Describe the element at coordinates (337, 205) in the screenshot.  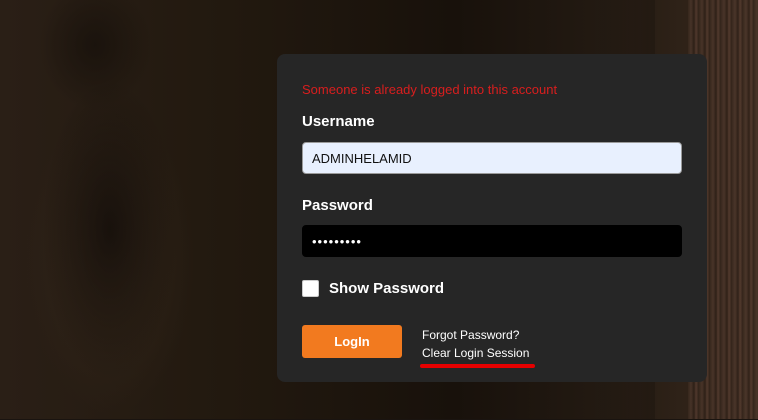
I see `password-label: Password` at that location.